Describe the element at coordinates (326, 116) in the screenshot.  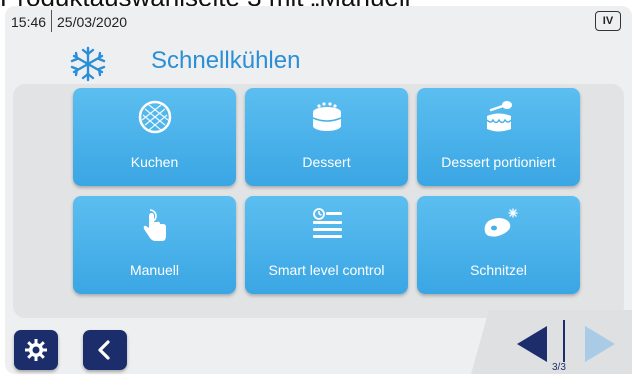
I see `cake-icon` at that location.